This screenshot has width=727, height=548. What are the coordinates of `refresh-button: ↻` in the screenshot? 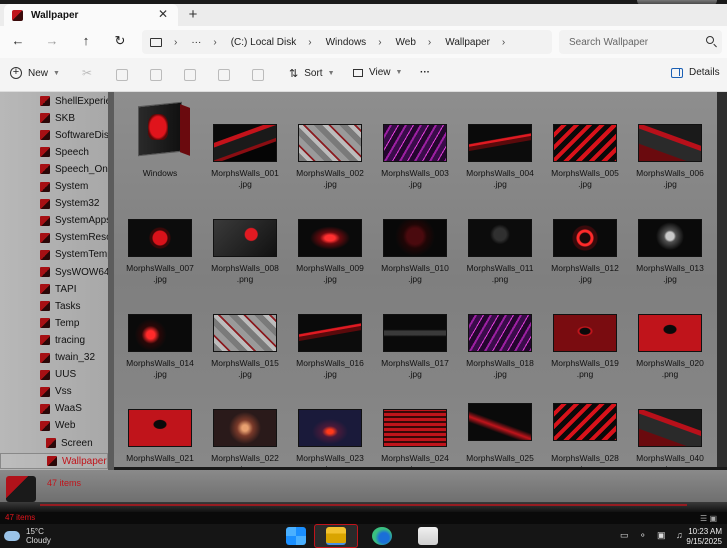 It's located at (120, 41).